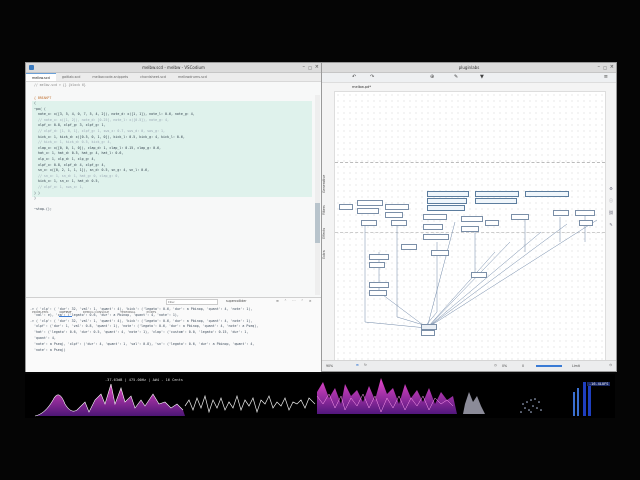 The image size is (640, 480). What do you see at coordinates (48, 349) in the screenshot?
I see `output-line: 'note': a Pseq))` at bounding box center [48, 349].